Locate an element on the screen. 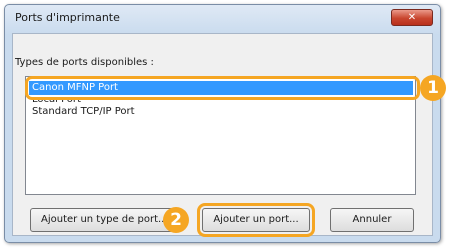  selection-highlight-ring is located at coordinates (222, 88).